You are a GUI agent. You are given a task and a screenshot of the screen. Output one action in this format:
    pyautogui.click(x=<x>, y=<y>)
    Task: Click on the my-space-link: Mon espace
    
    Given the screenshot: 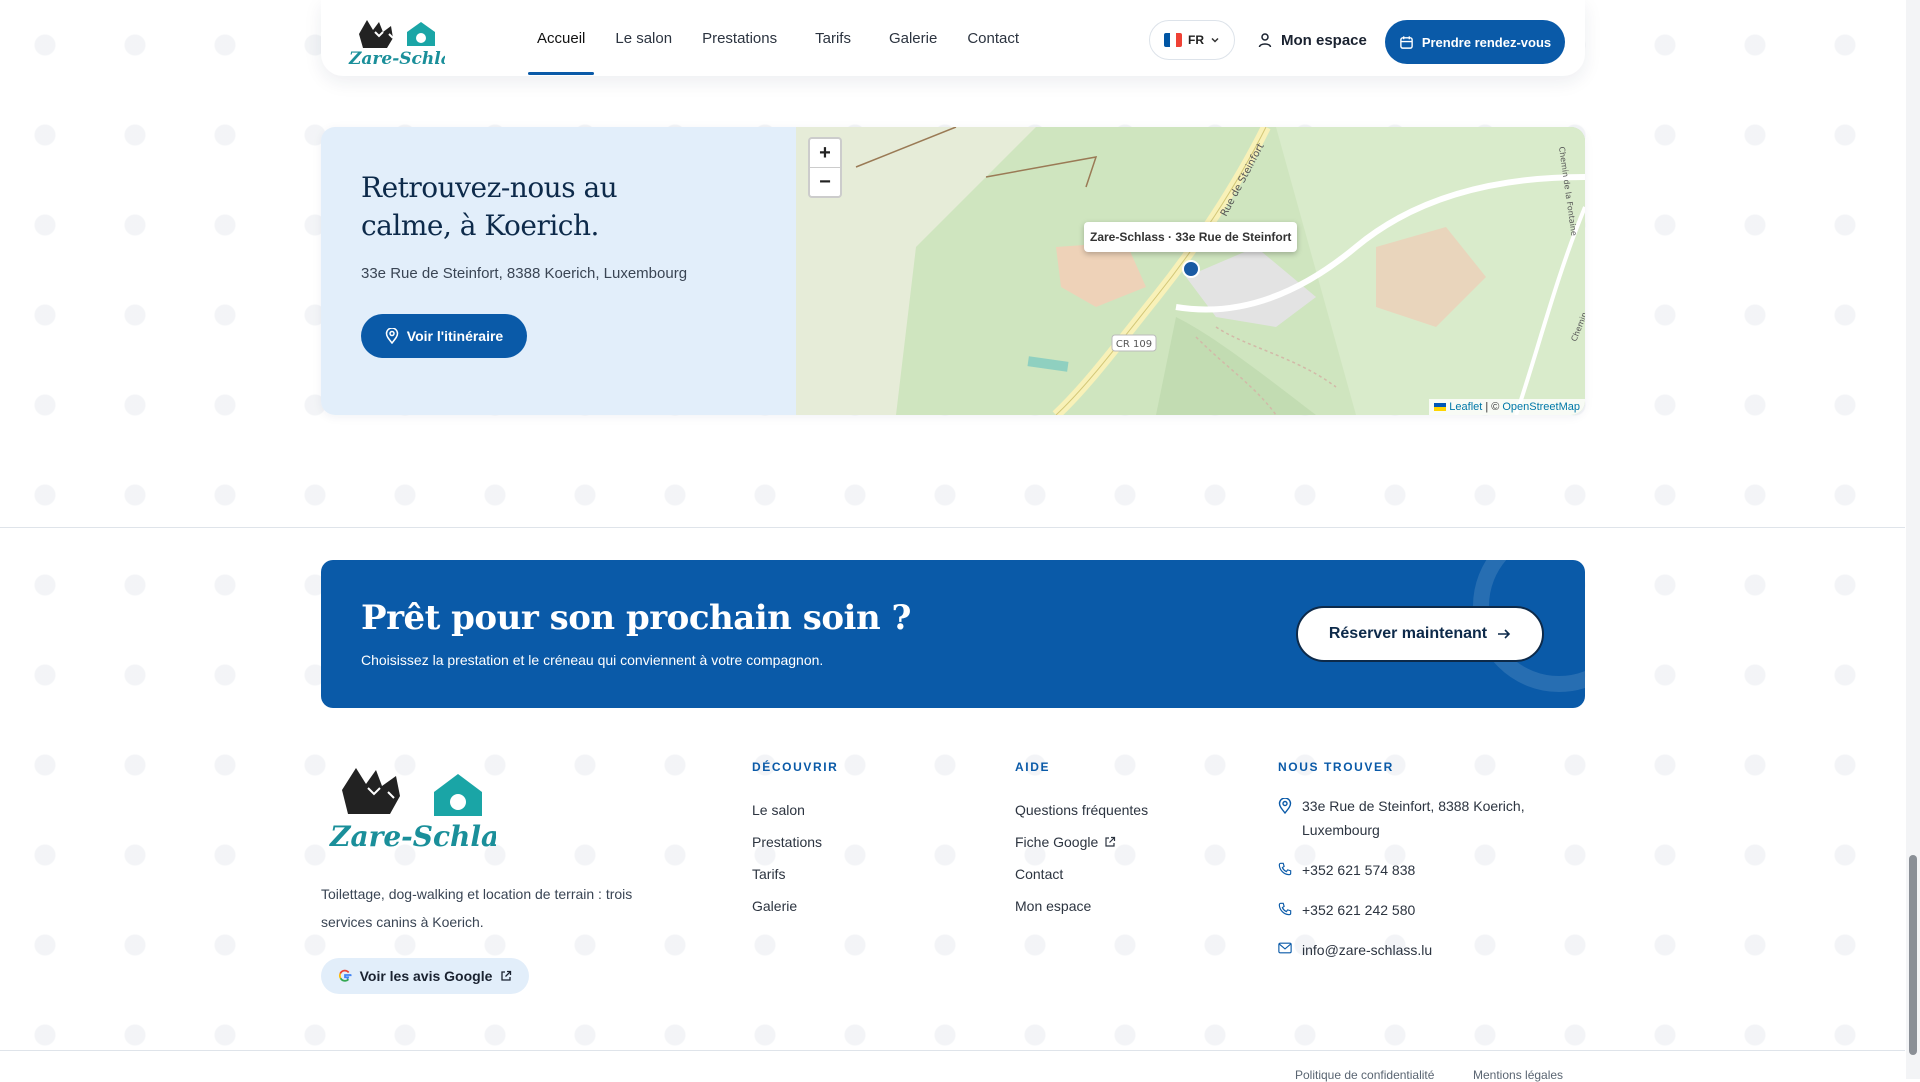 What is the action you would take?
    pyautogui.click(x=1312, y=40)
    